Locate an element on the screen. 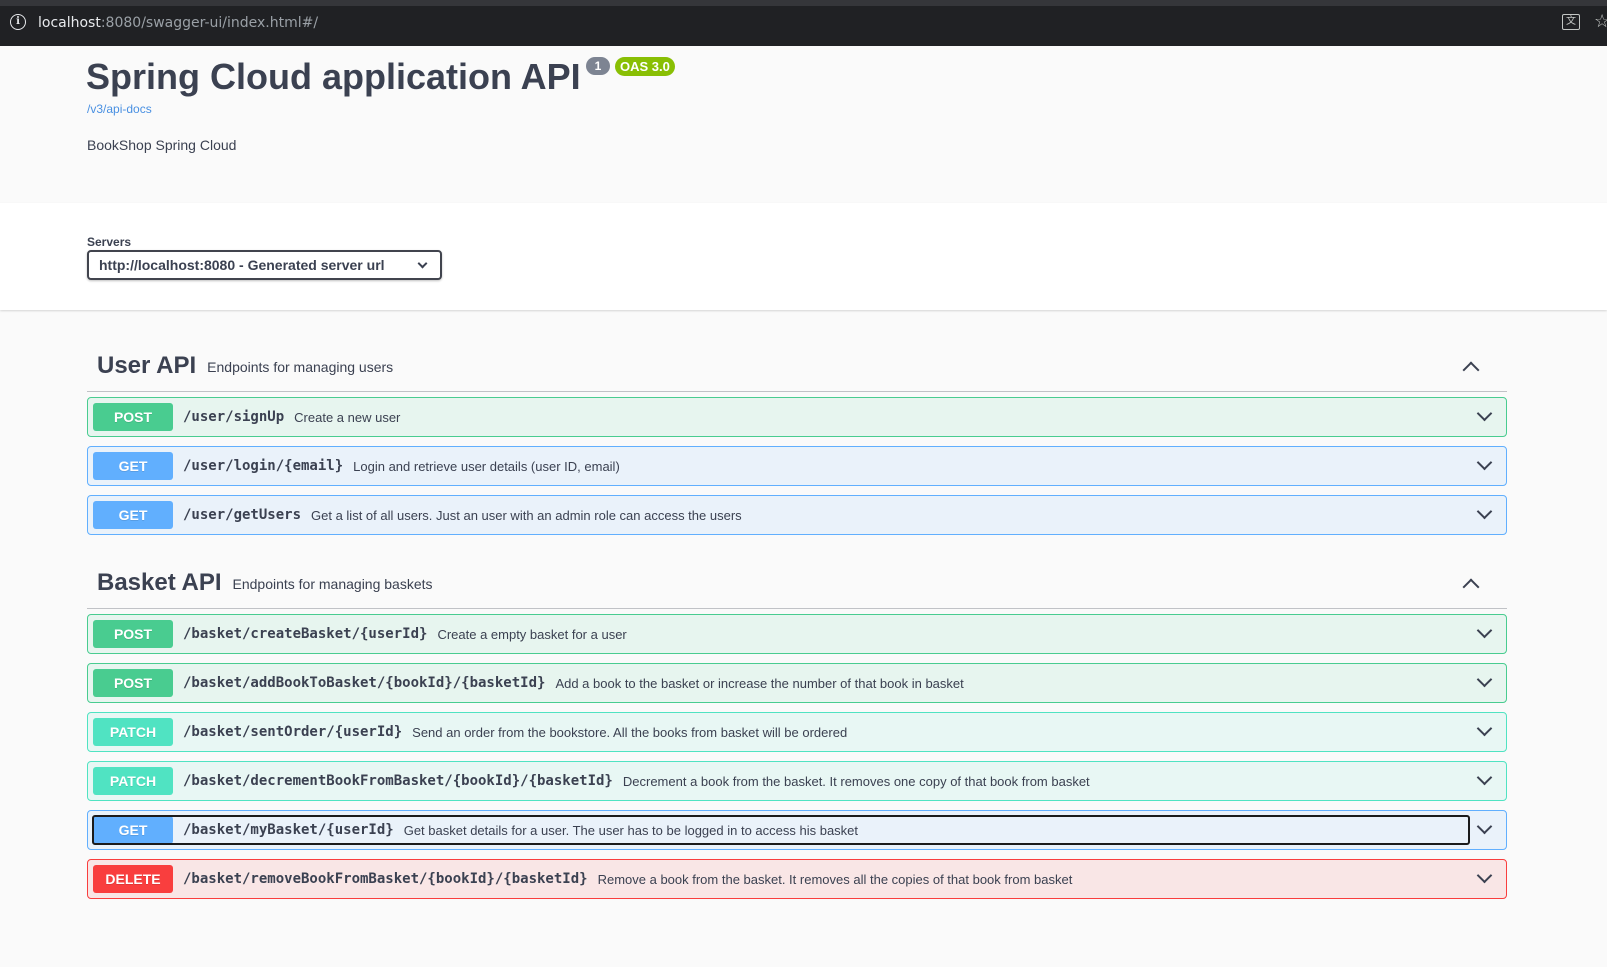  servers-label: Servers is located at coordinates (109, 242).